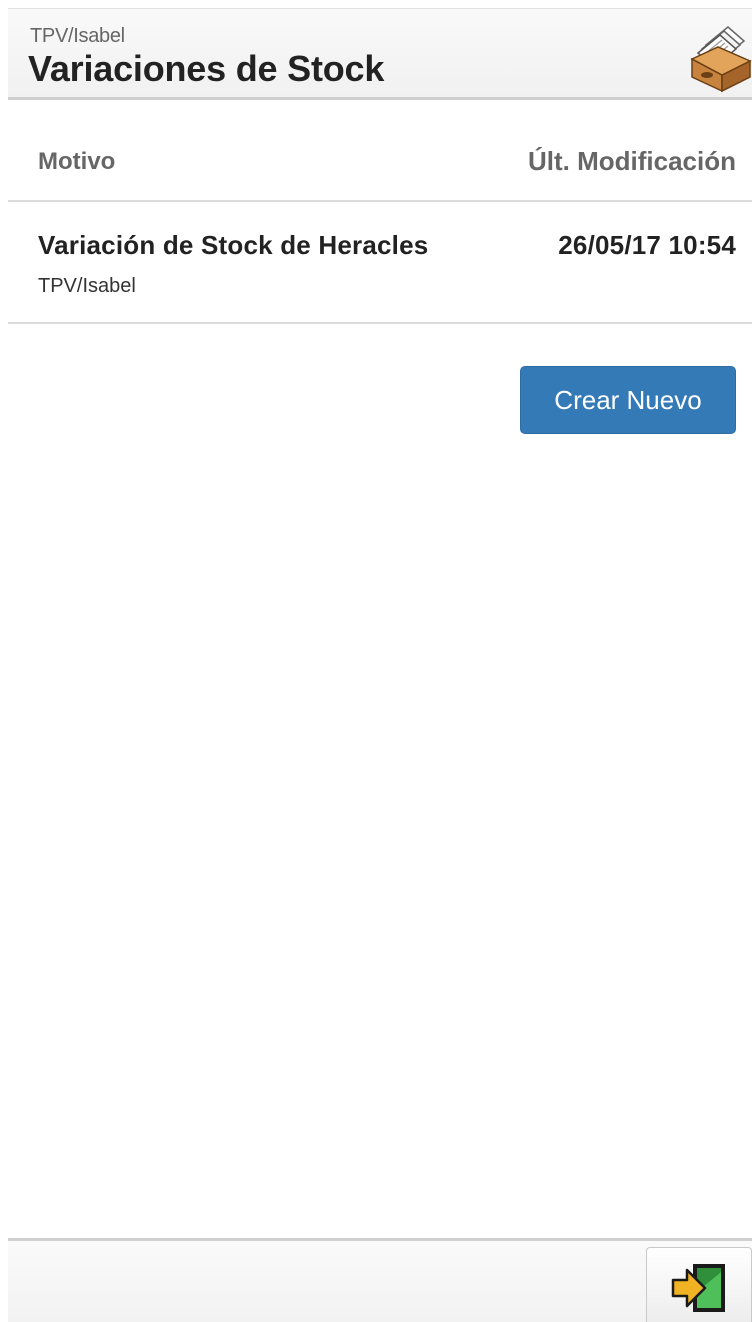 This screenshot has width=752, height=1322. I want to click on exit-door-icon, so click(698, 1288).